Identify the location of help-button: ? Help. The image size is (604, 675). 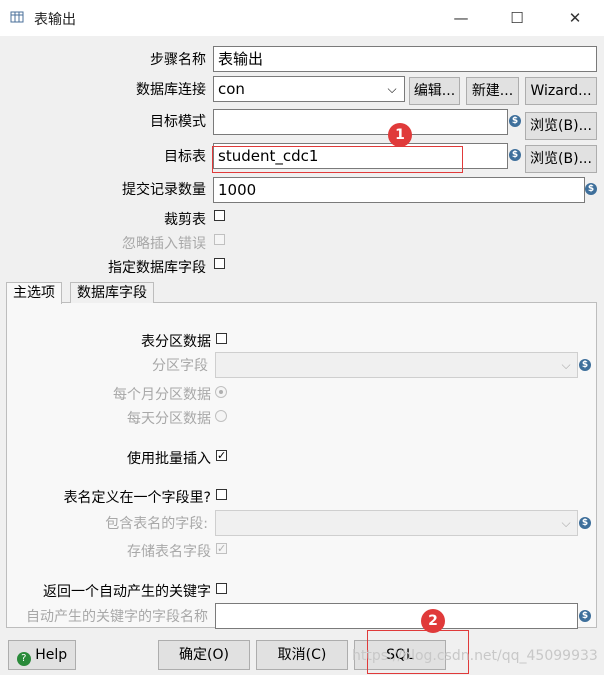
(42, 655).